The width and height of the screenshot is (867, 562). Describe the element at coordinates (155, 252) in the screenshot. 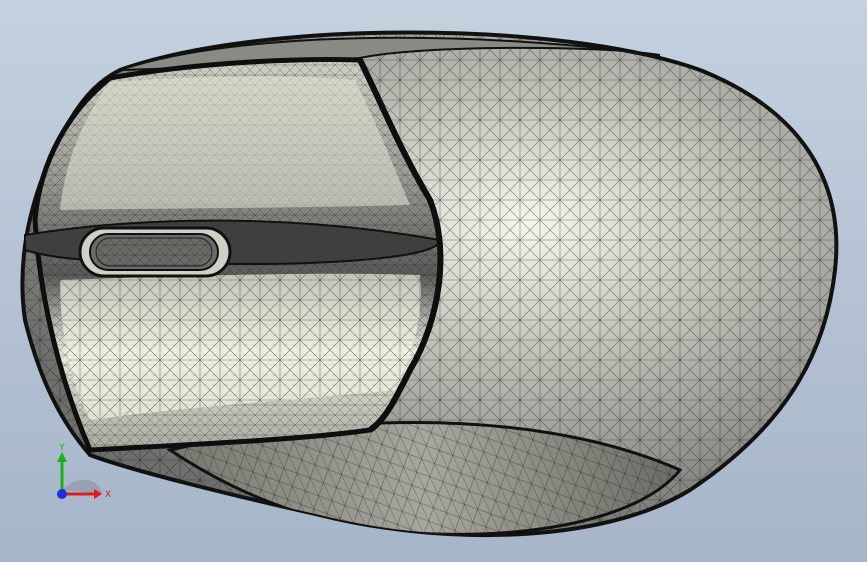

I see `scroll-wheel` at that location.